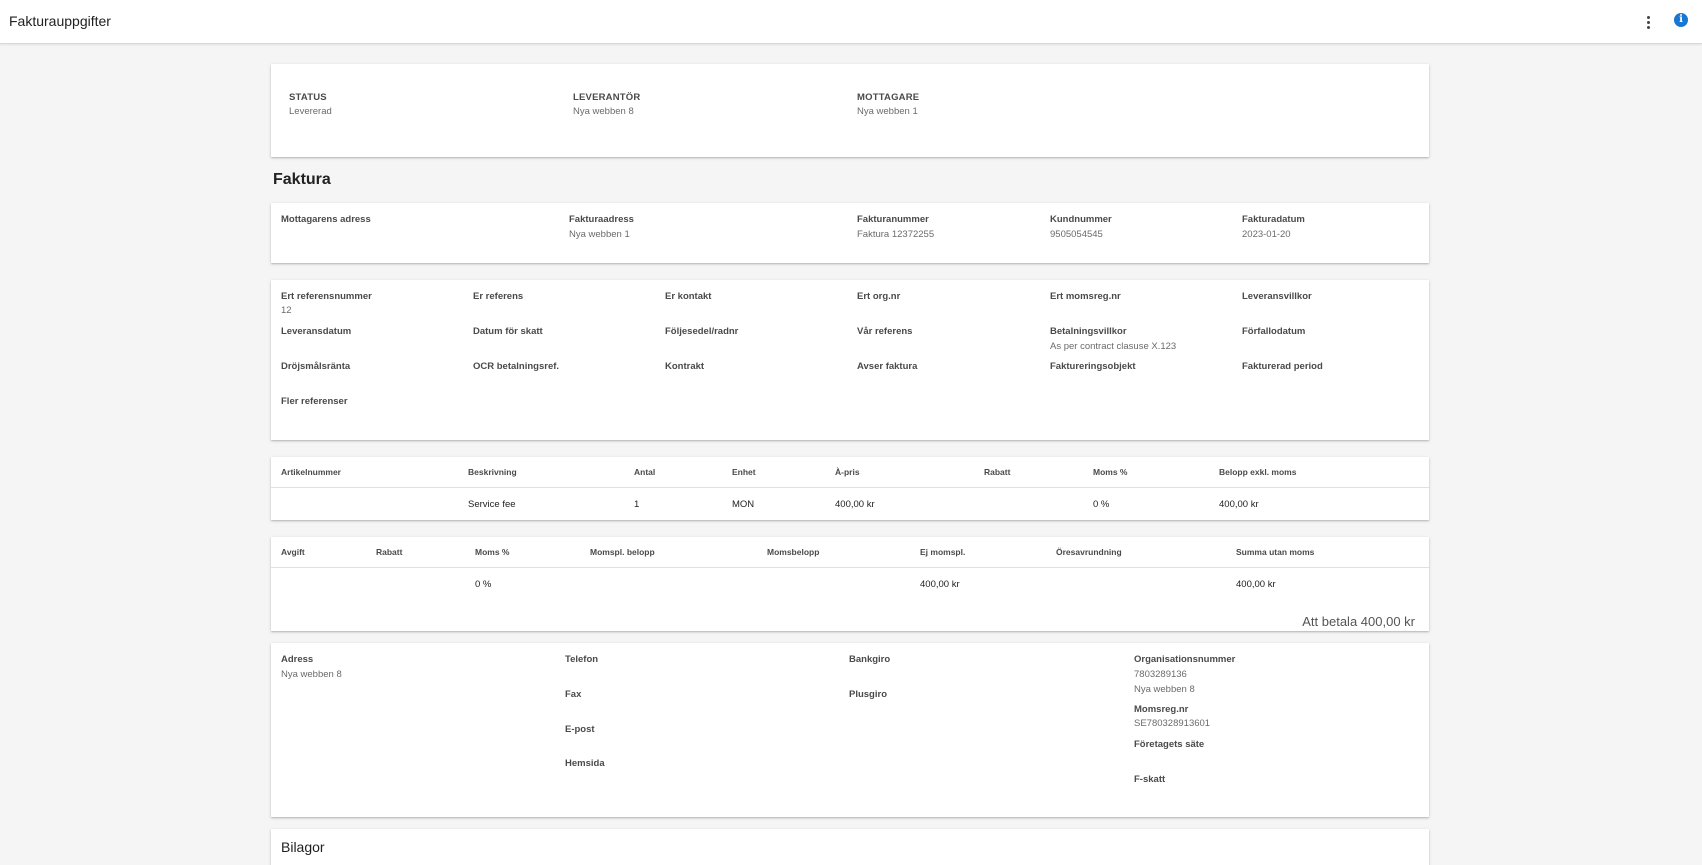 The width and height of the screenshot is (1702, 865). Describe the element at coordinates (286, 310) in the screenshot. I see `your-ref-number-value: 12` at that location.